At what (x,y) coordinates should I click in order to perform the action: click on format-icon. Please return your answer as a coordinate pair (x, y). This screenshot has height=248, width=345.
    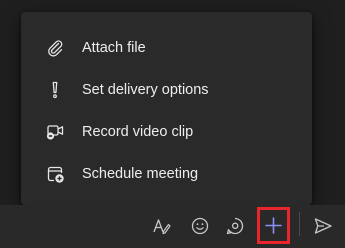
    Looking at the image, I should click on (162, 227).